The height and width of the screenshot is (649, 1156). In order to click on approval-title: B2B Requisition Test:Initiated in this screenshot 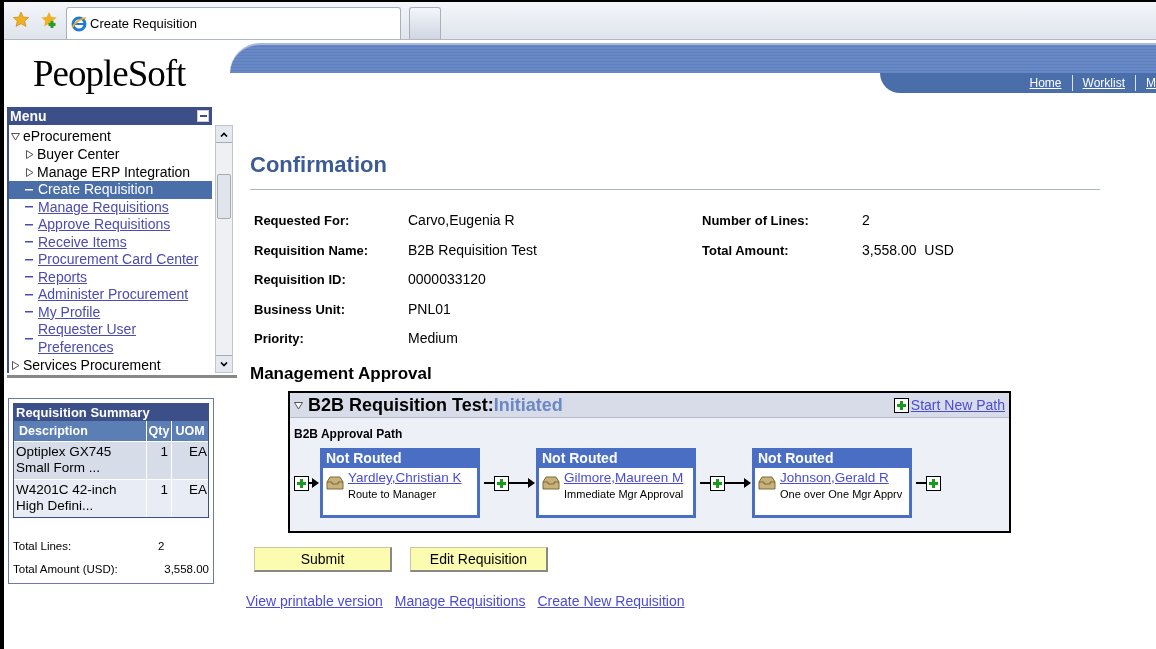, I will do `click(435, 405)`.